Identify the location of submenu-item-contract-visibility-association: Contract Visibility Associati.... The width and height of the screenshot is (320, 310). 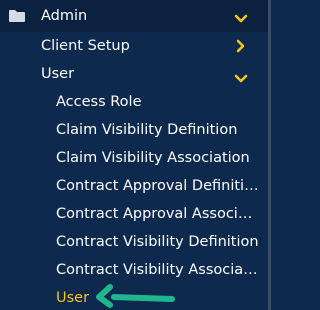
(135, 270).